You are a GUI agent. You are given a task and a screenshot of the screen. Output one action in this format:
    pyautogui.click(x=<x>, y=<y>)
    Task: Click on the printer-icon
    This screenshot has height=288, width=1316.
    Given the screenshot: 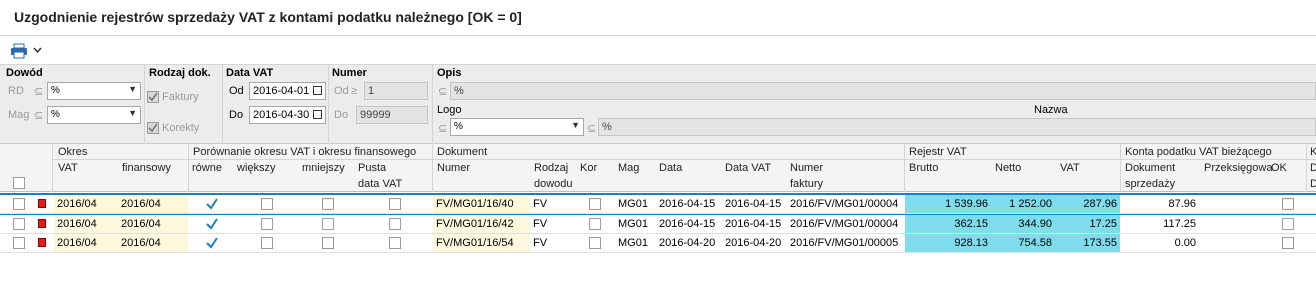 What is the action you would take?
    pyautogui.click(x=19, y=52)
    